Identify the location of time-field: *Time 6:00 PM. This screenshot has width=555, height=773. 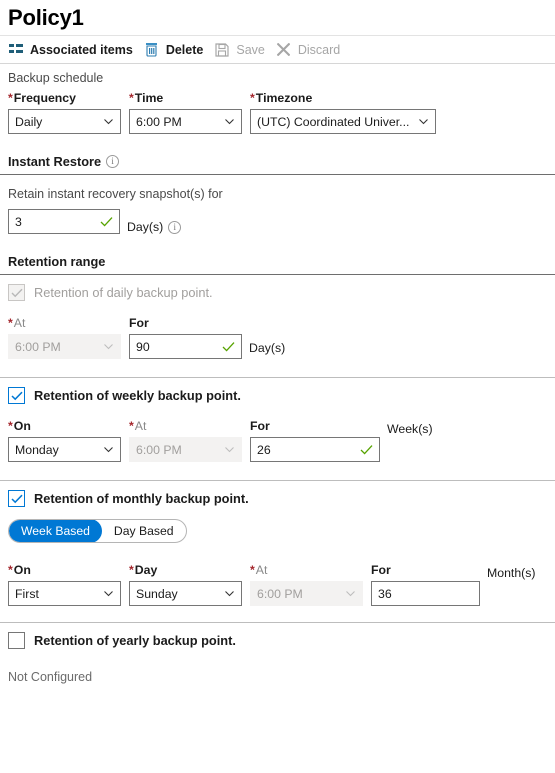
(185, 112).